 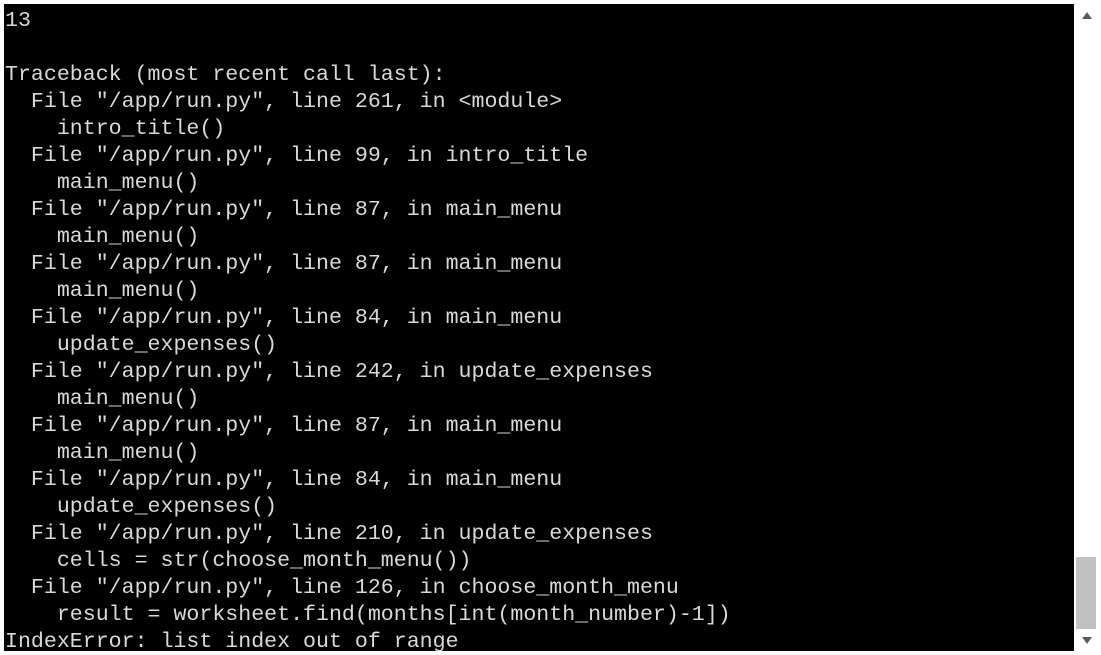 I want to click on scroll-thumb, so click(x=1086, y=593).